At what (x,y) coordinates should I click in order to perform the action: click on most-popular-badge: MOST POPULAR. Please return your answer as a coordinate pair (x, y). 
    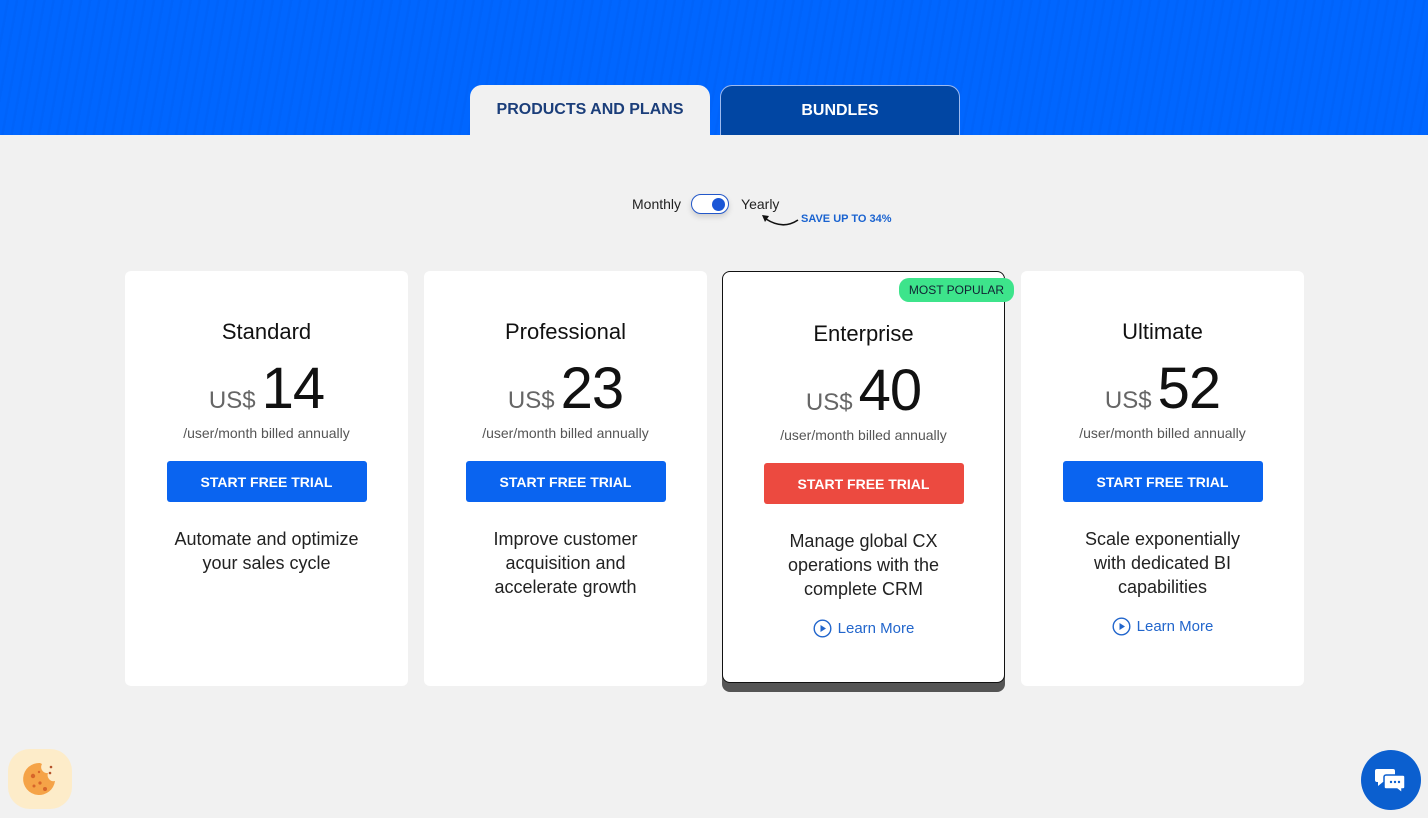
    Looking at the image, I should click on (956, 290).